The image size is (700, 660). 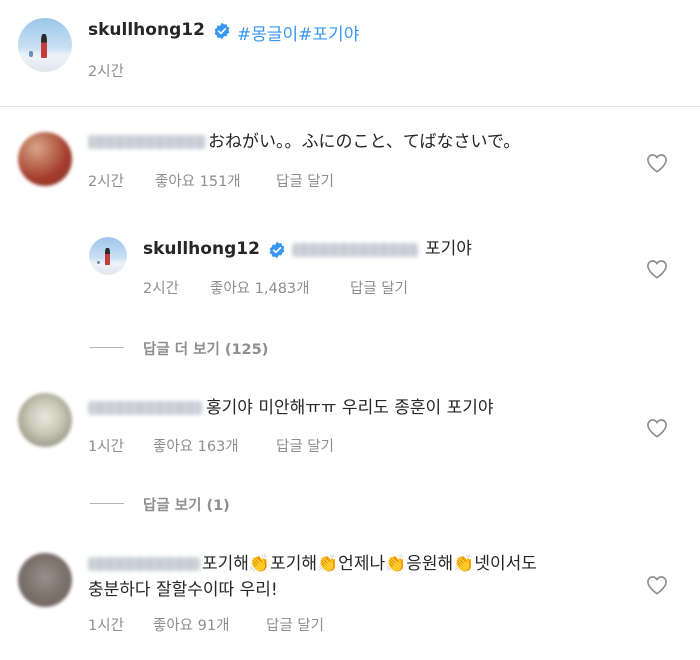 What do you see at coordinates (191, 624) in the screenshot?
I see `comment-likes: 좋아요 91개` at bounding box center [191, 624].